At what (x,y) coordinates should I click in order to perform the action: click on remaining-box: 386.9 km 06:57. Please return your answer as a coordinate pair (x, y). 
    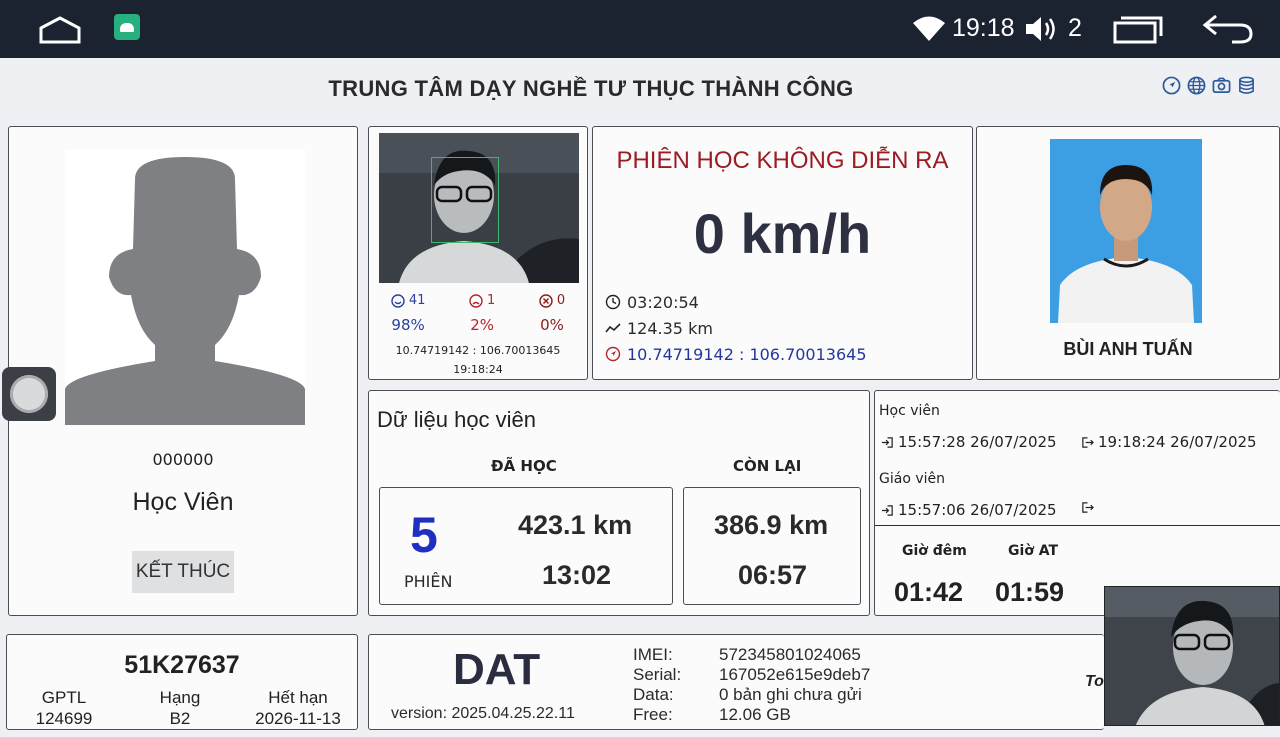
    Looking at the image, I should click on (772, 546).